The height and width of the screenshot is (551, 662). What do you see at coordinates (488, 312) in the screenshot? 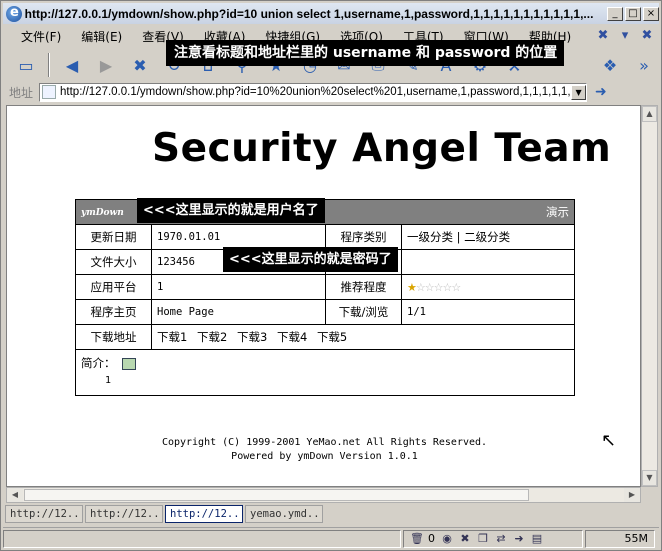
I see `download-view-count: 1/1` at bounding box center [488, 312].